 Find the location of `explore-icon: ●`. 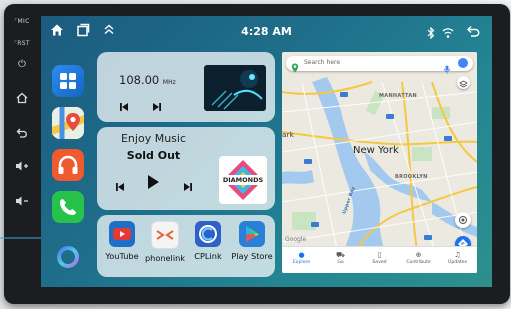

explore-icon: ● is located at coordinates (301, 255).